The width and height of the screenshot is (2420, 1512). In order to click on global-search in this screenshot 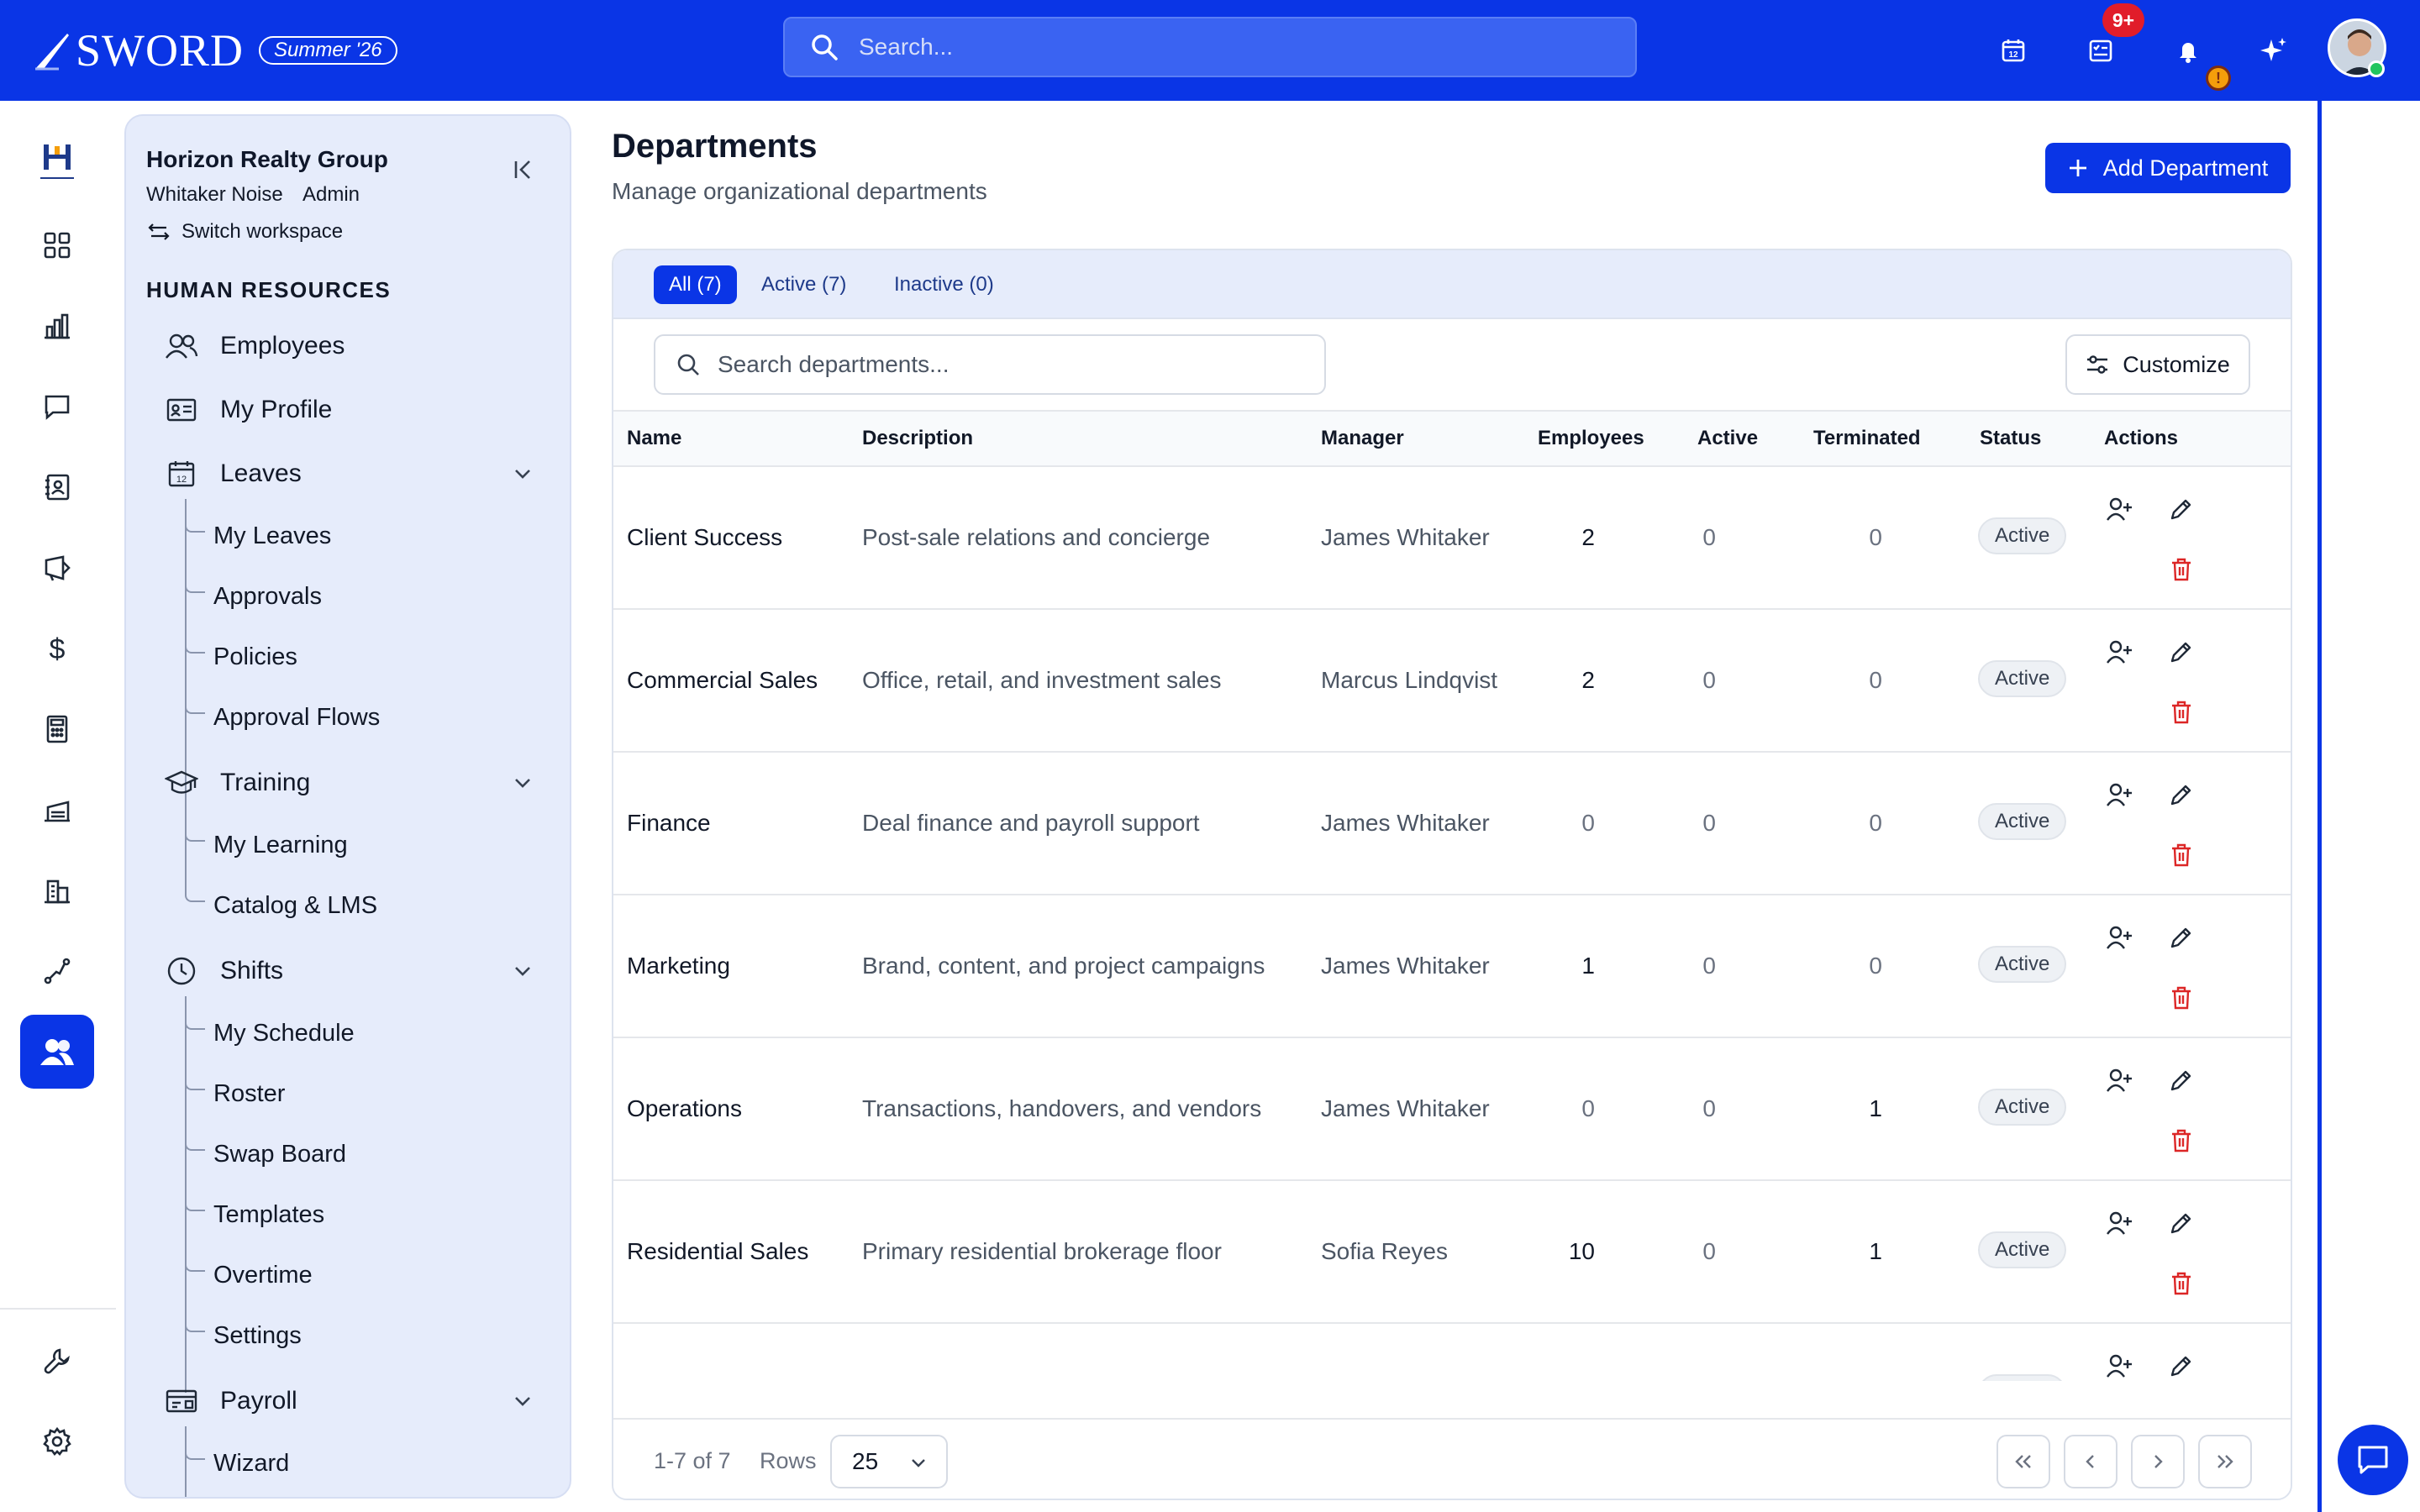, I will do `click(1210, 47)`.